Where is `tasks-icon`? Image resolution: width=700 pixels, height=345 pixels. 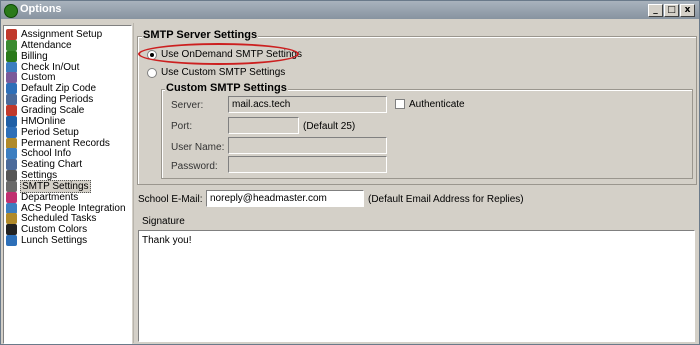 tasks-icon is located at coordinates (11, 219).